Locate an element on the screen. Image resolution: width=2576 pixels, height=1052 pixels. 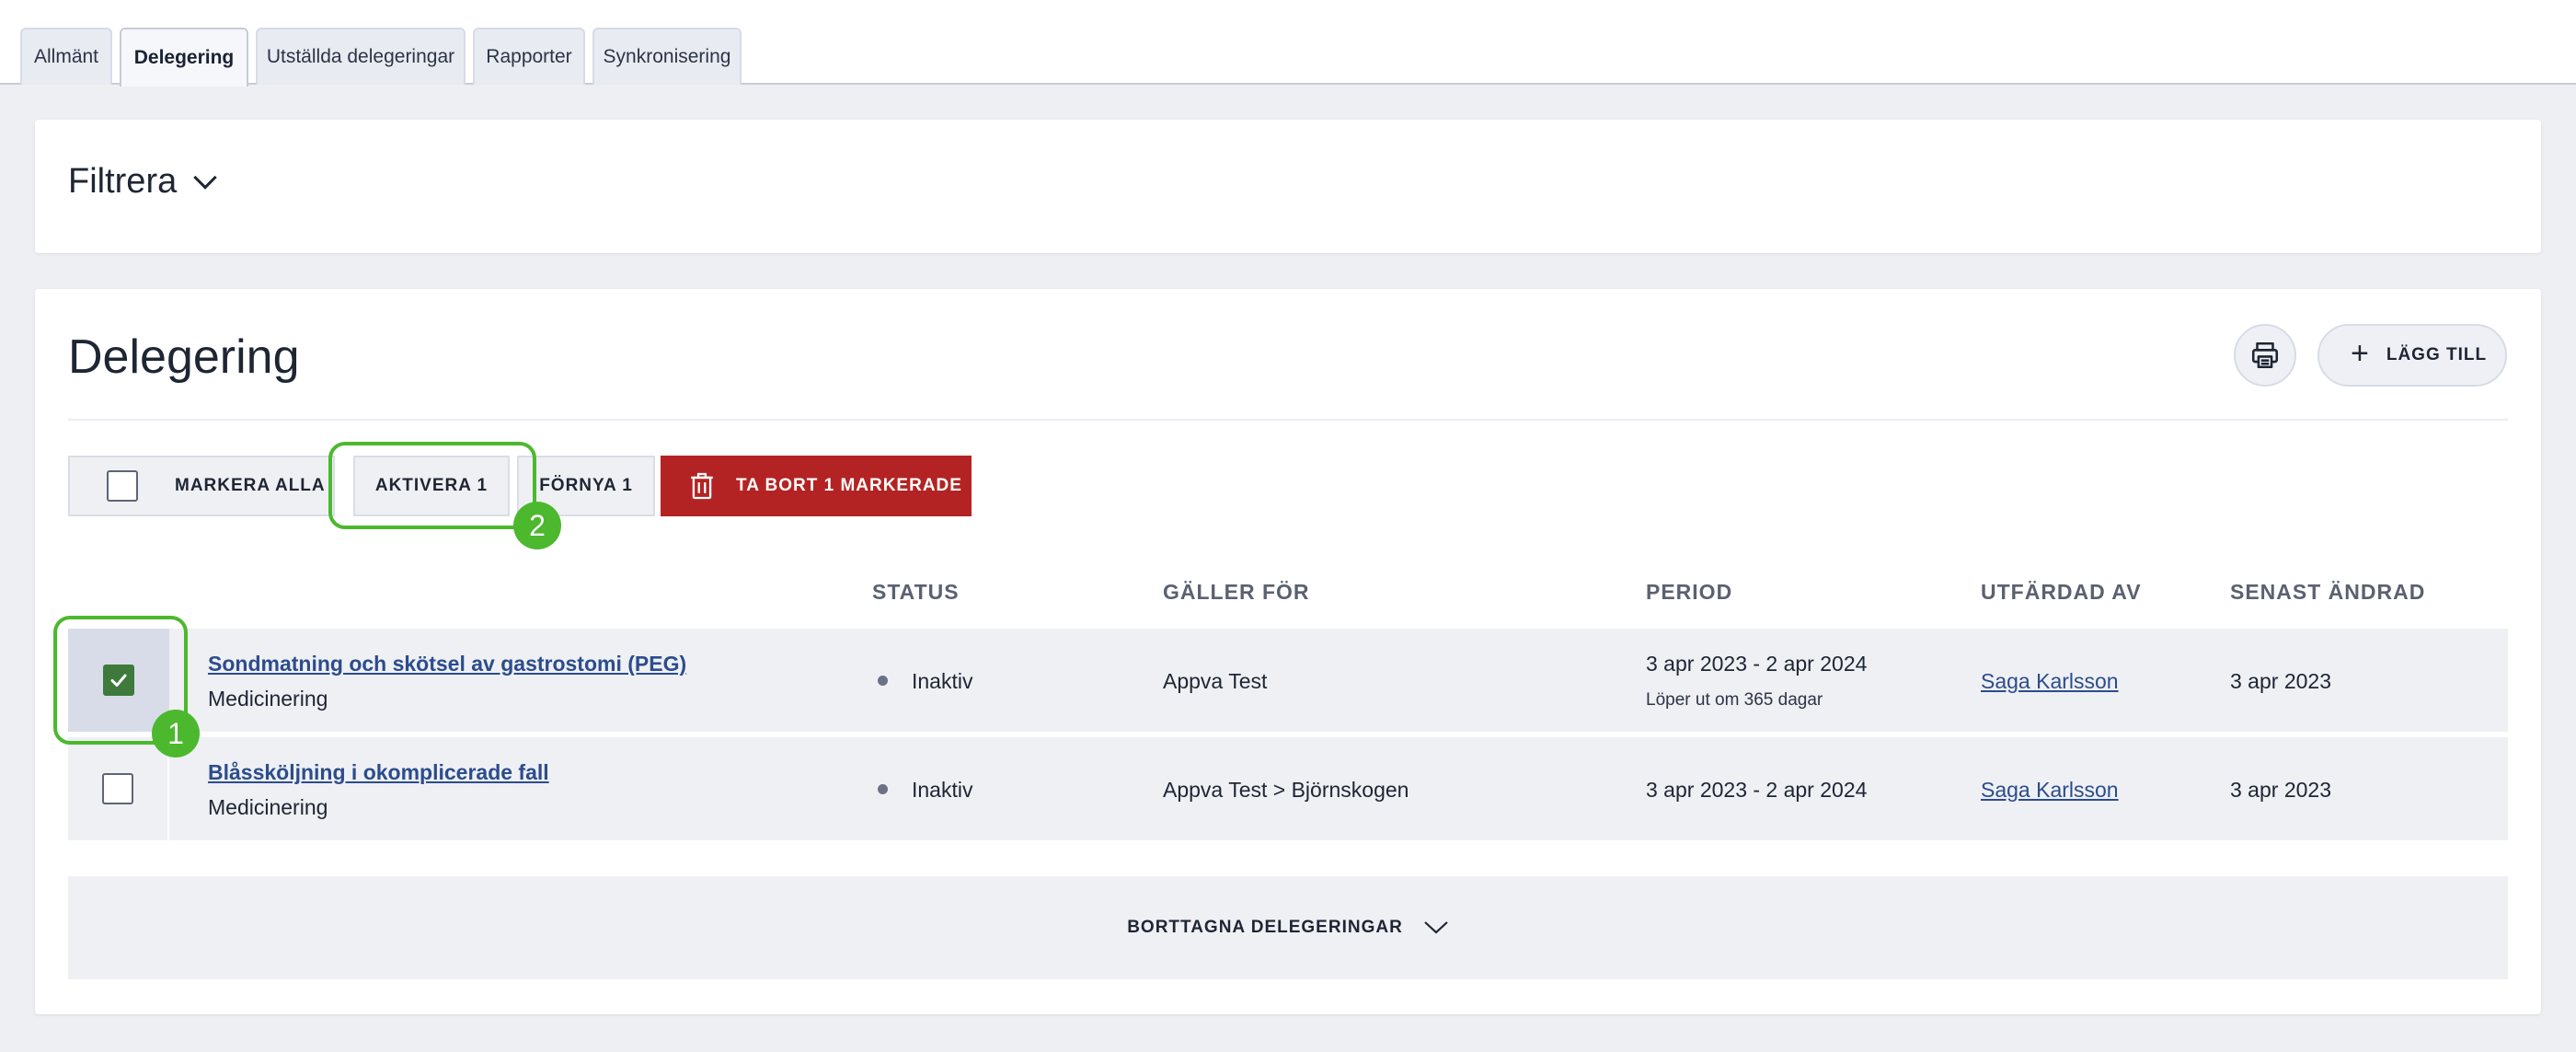
applies-to-cell: Appva Test > Björnskogen is located at coordinates (1286, 790).